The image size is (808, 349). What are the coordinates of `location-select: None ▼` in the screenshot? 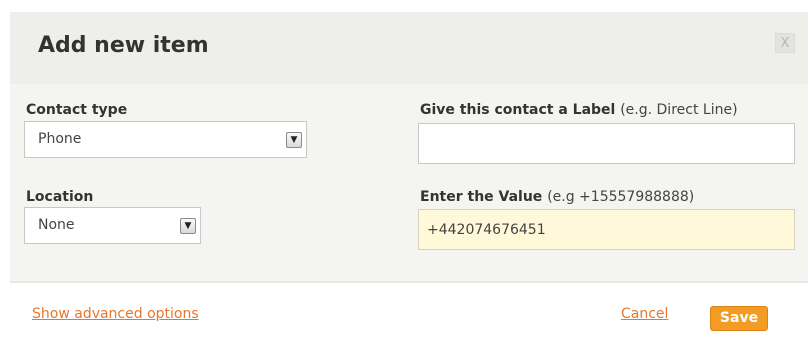 It's located at (112, 225).